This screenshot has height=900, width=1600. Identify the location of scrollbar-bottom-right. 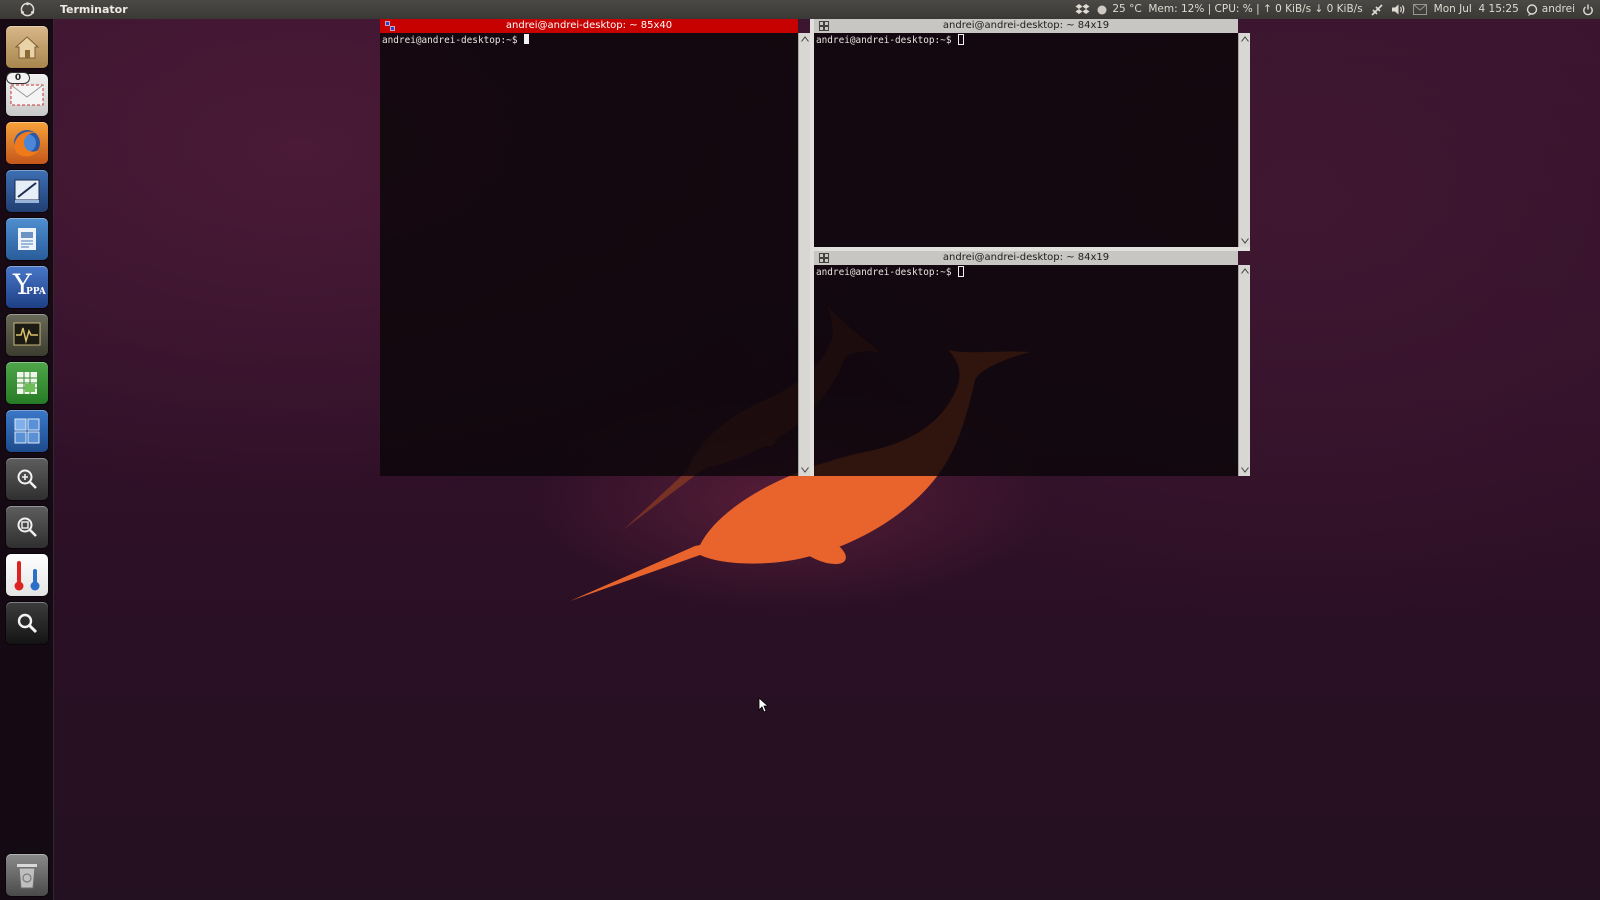
(1244, 370).